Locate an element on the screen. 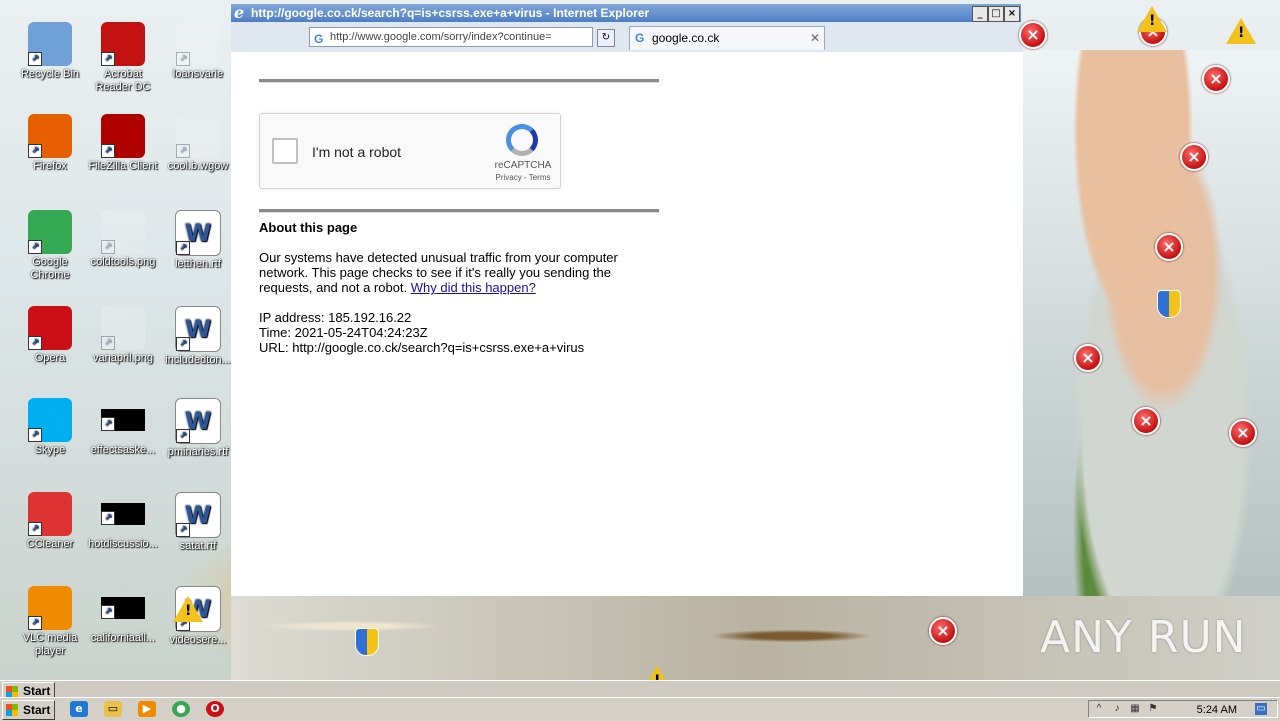 This screenshot has width=1280, height=721. why-link: Why did this happen? is located at coordinates (473, 287).